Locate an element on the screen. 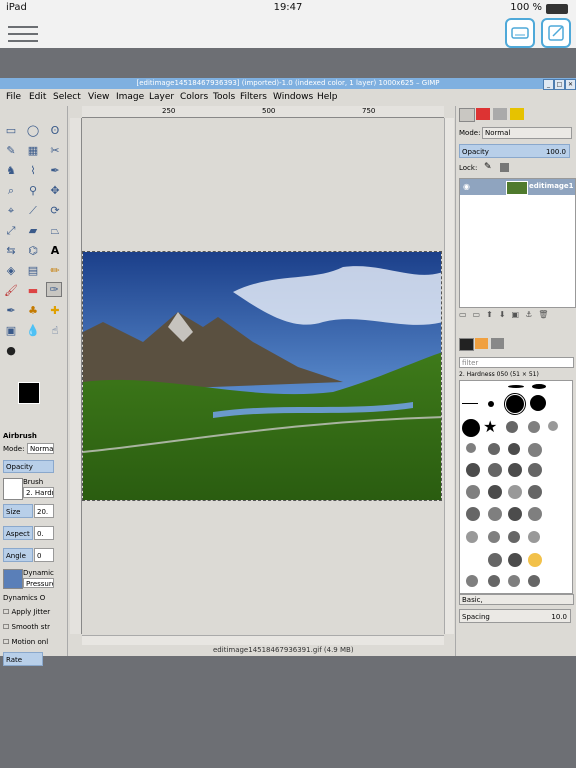  perspective-clone-icon: ▣ is located at coordinates (11, 330).